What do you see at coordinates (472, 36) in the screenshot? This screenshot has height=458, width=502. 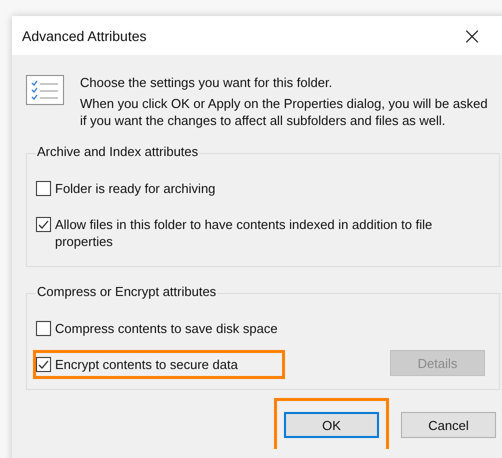 I see `close-button: ×` at bounding box center [472, 36].